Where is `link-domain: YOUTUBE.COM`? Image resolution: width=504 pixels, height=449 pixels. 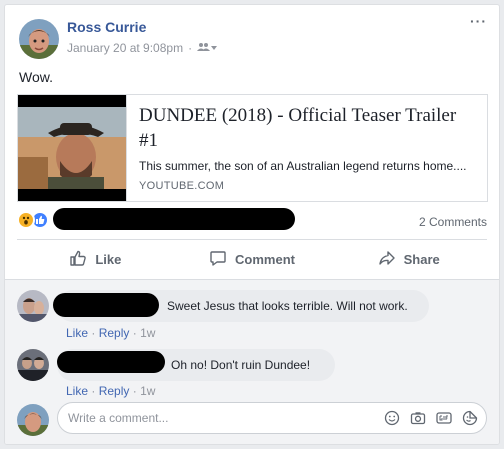 link-domain: YOUTUBE.COM is located at coordinates (182, 186).